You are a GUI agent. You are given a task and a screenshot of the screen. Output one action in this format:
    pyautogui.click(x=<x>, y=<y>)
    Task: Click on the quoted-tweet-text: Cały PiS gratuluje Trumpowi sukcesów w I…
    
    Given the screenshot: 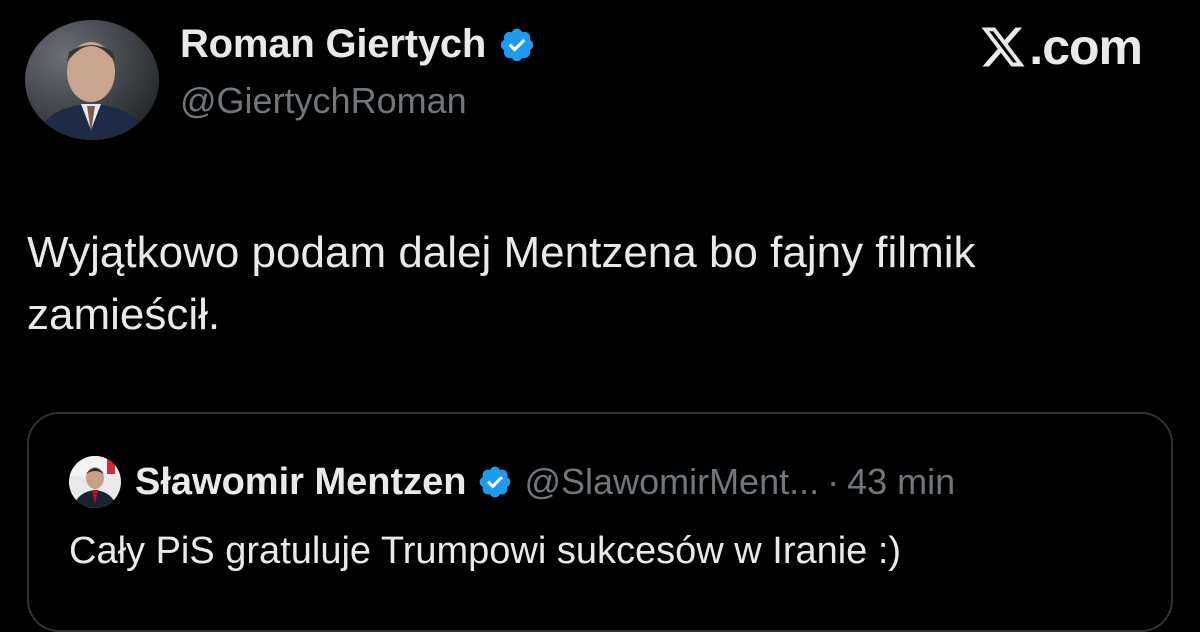 What is the action you would take?
    pyautogui.click(x=485, y=551)
    